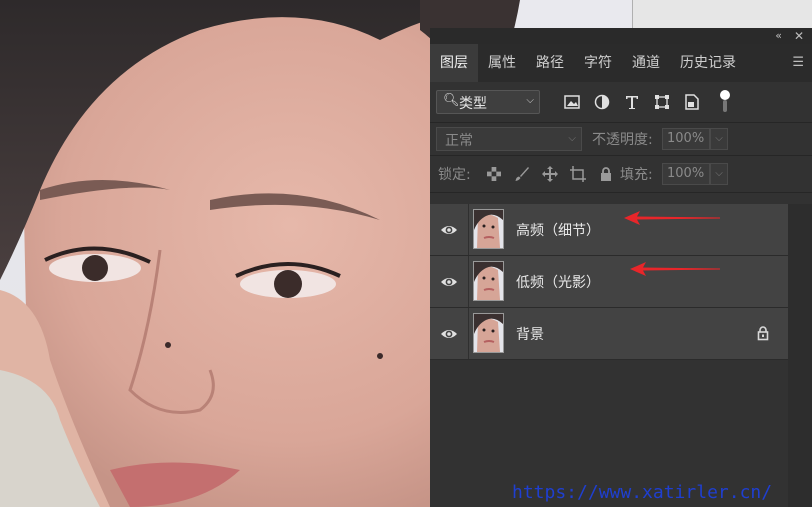 The image size is (812, 507). I want to click on panel-tabs: 图层 属性 路径 字符 通道 历史记录 ☰, so click(621, 63).